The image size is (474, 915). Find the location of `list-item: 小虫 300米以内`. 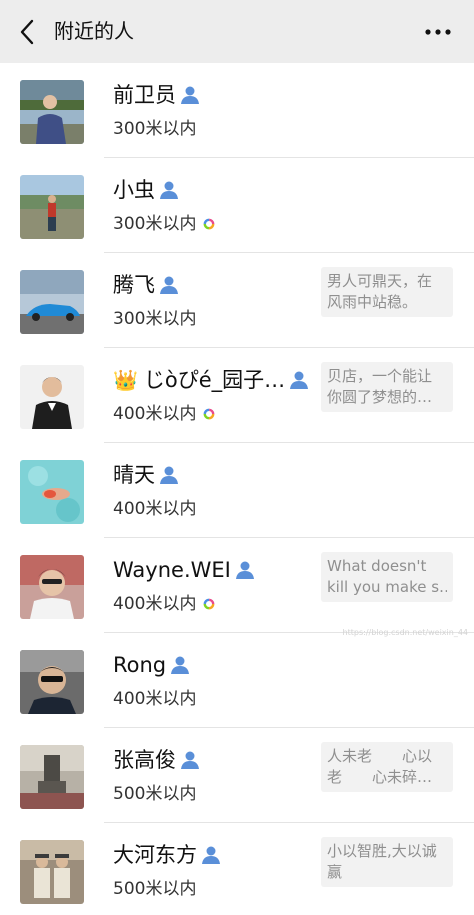

list-item: 小虫 300米以内 is located at coordinates (237, 205).